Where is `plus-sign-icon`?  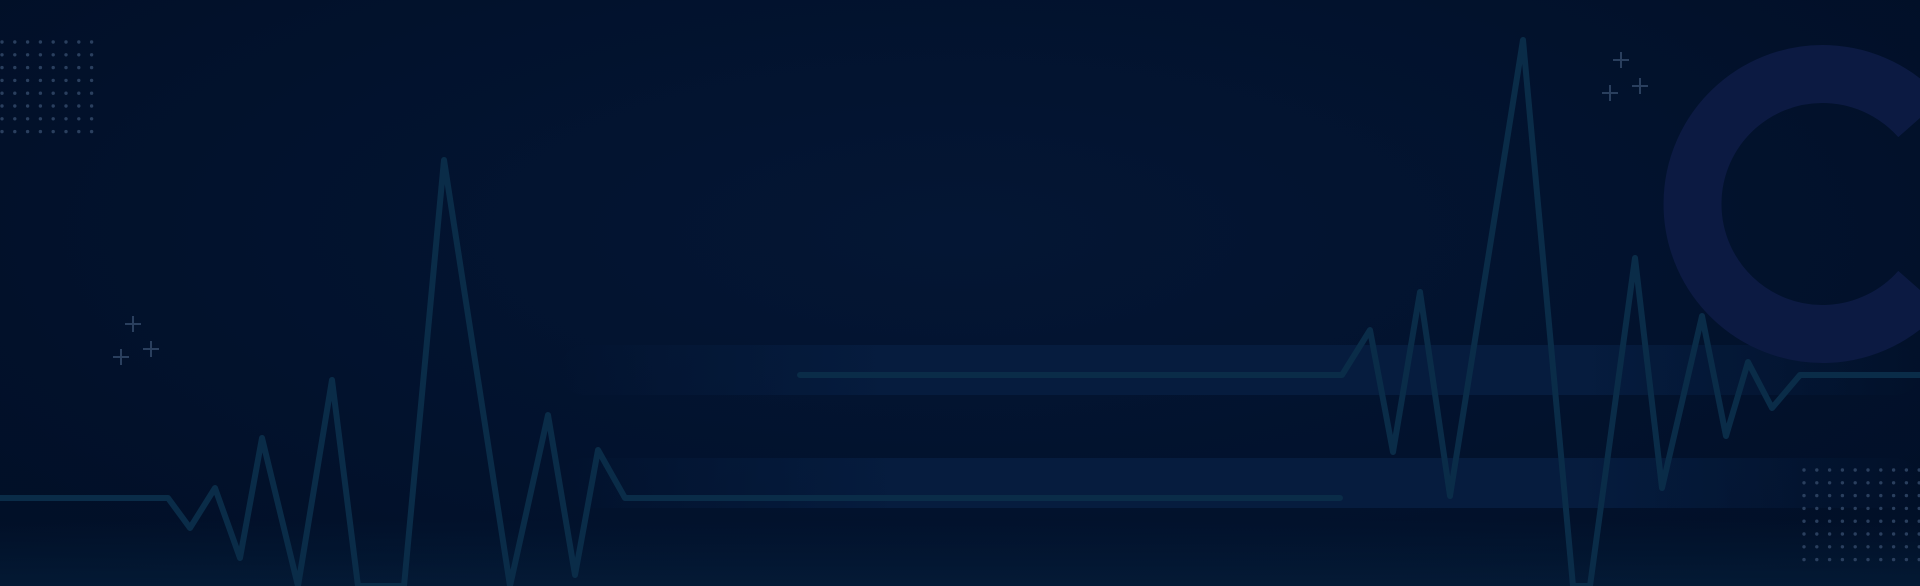 plus-sign-icon is located at coordinates (1625, 76).